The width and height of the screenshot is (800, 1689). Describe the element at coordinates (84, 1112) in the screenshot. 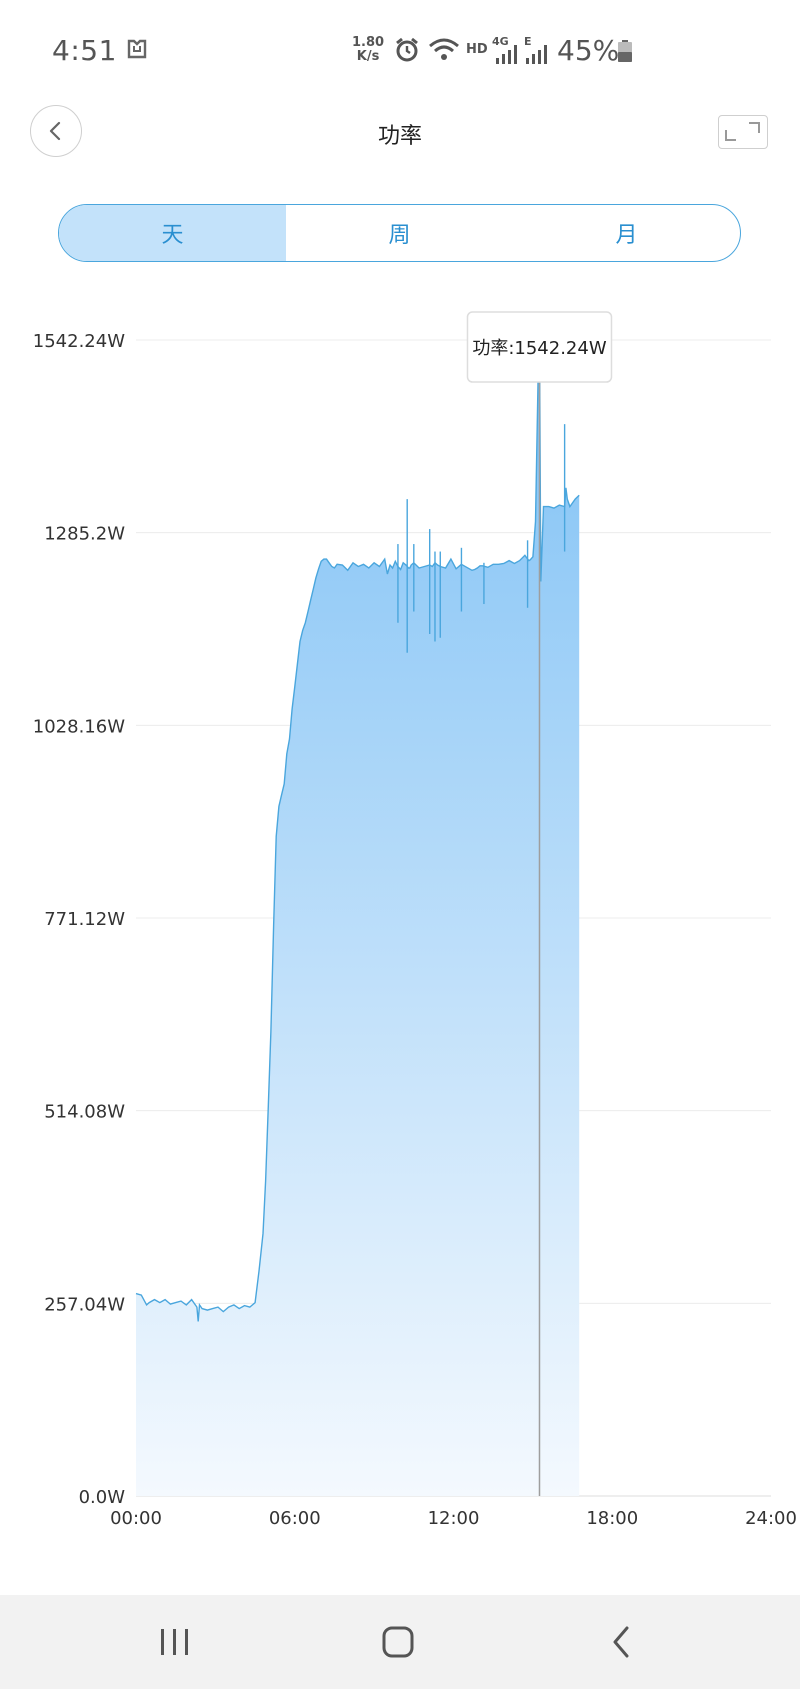

I see `y-tick-label: 514.08W` at that location.